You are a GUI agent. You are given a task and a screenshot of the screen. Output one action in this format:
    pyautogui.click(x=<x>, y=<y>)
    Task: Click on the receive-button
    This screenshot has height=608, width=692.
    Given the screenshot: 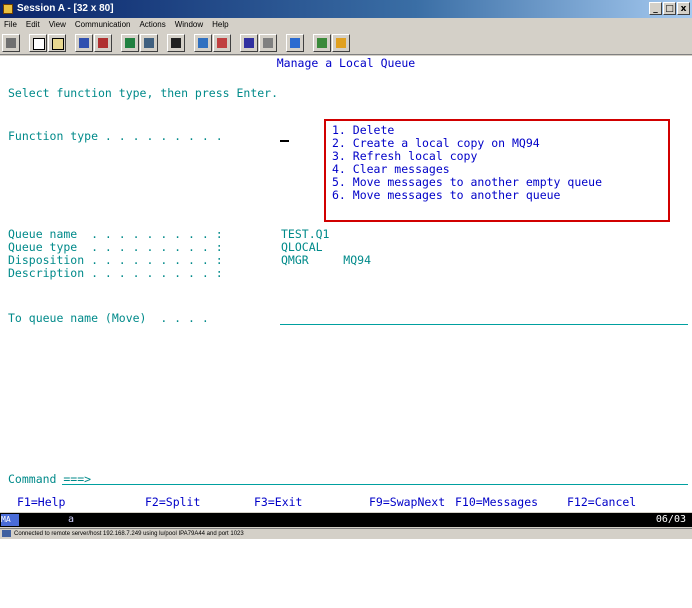 What is the action you would take?
    pyautogui.click(x=103, y=42)
    